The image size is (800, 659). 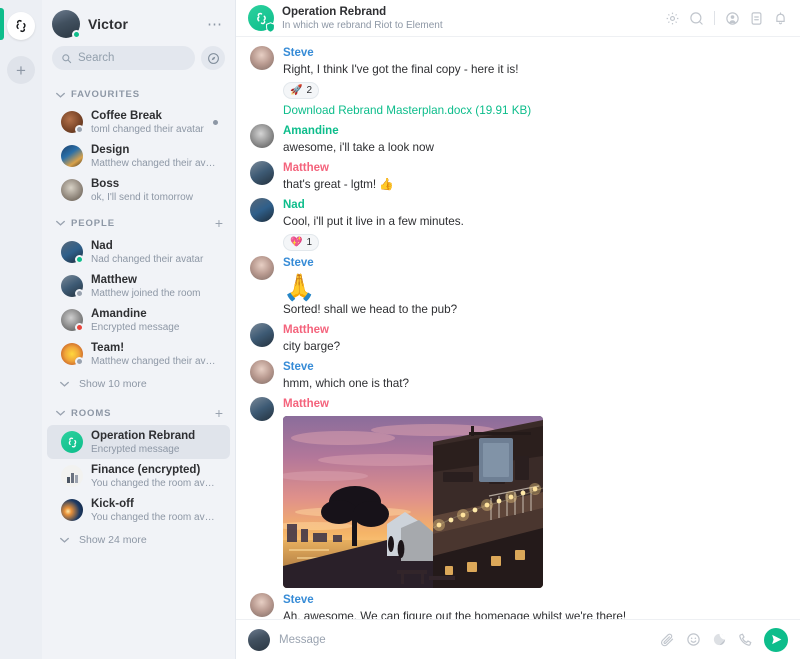 I want to click on show-more-rooms-button: Show 24 more, so click(x=138, y=540).